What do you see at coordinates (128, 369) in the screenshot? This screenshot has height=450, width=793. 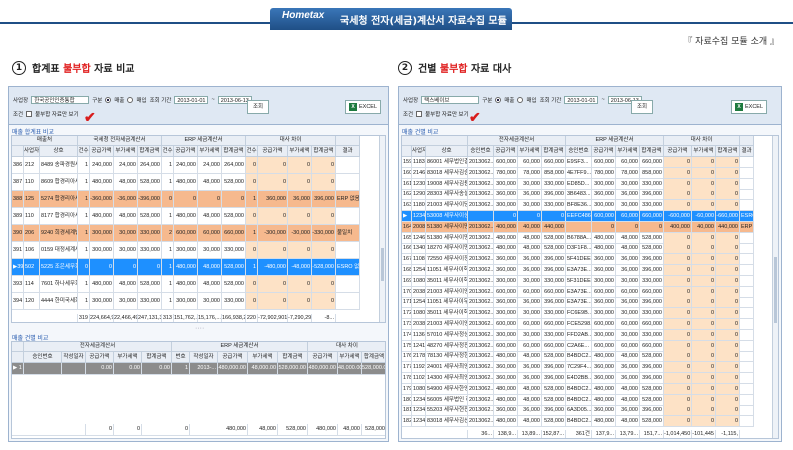 I see `cell-t1: 0.00` at bounding box center [128, 369].